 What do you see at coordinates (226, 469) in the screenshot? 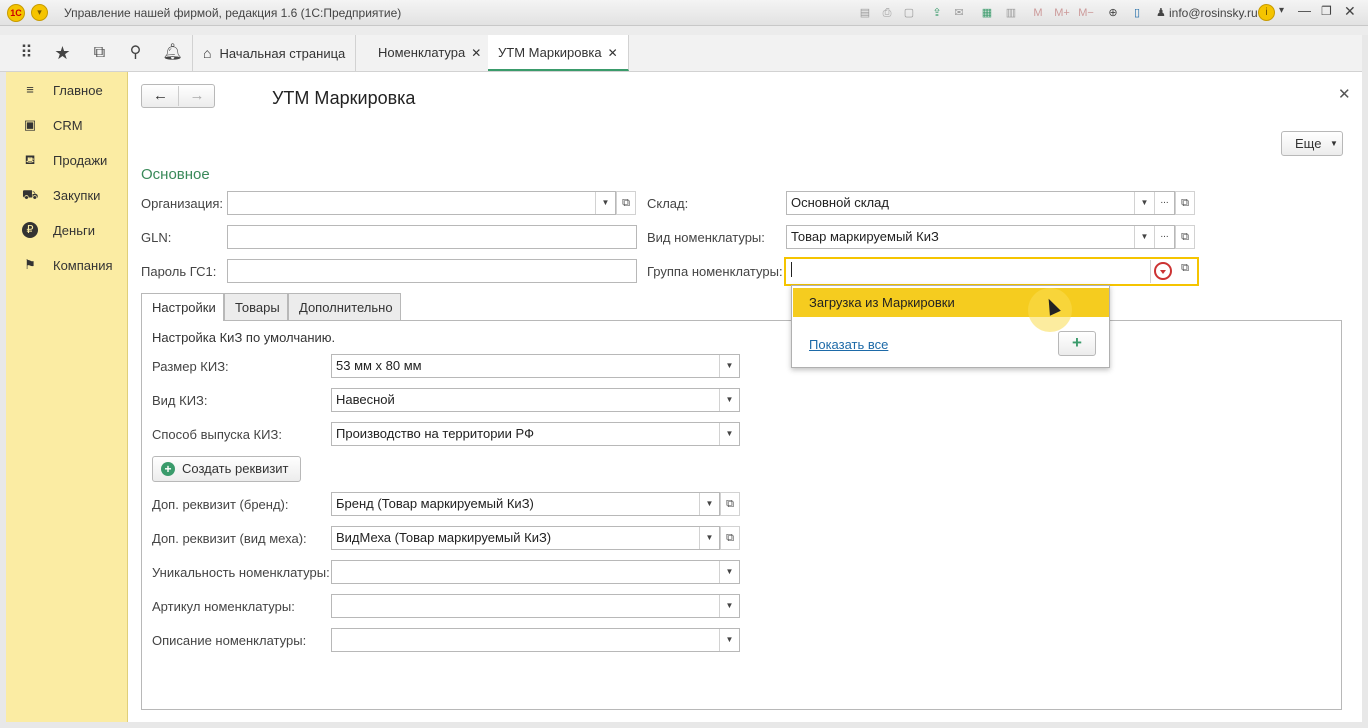
I see `create-attribute-button: + Создать реквизит` at bounding box center [226, 469].